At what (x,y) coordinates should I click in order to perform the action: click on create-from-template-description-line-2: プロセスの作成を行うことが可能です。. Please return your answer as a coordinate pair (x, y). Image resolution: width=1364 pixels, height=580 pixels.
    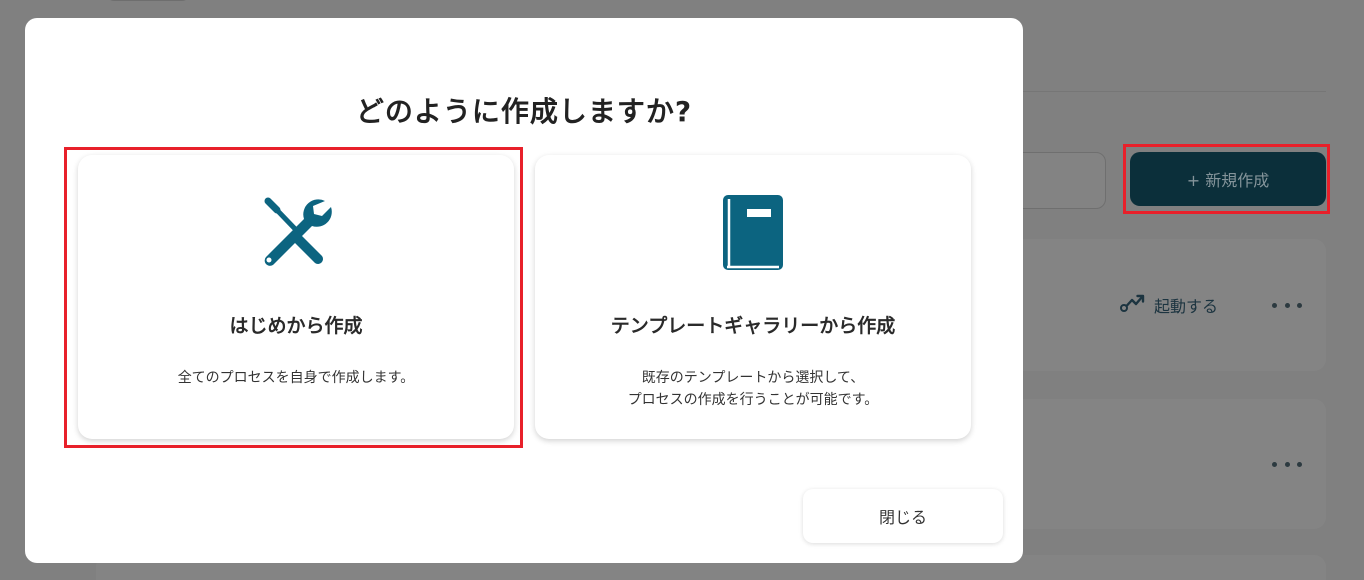
    Looking at the image, I should click on (753, 400).